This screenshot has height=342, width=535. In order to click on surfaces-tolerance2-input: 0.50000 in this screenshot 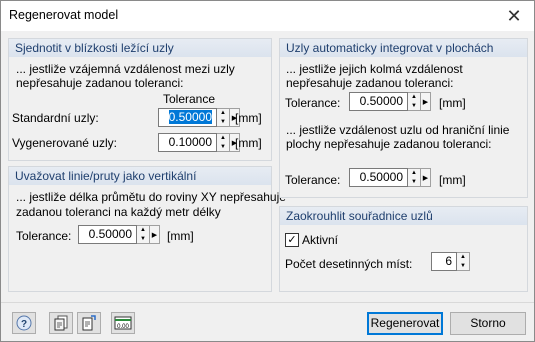, I will do `click(378, 177)`.